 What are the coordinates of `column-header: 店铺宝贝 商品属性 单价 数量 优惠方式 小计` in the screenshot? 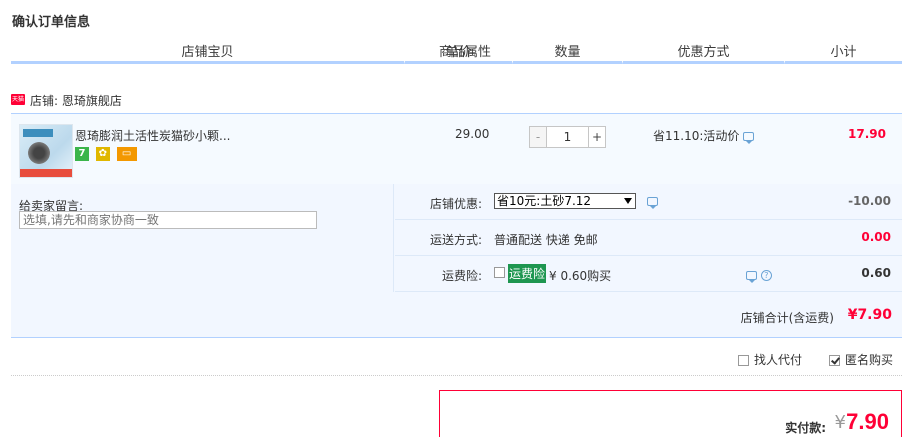 It's located at (456, 54).